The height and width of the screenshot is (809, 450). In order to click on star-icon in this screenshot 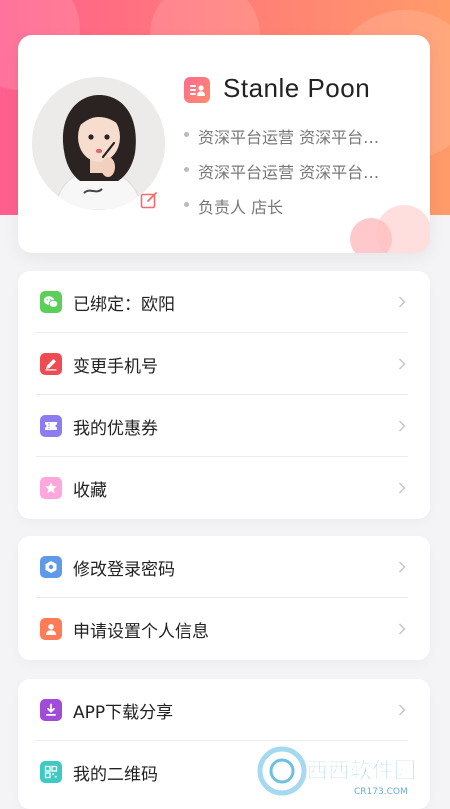, I will do `click(51, 488)`.